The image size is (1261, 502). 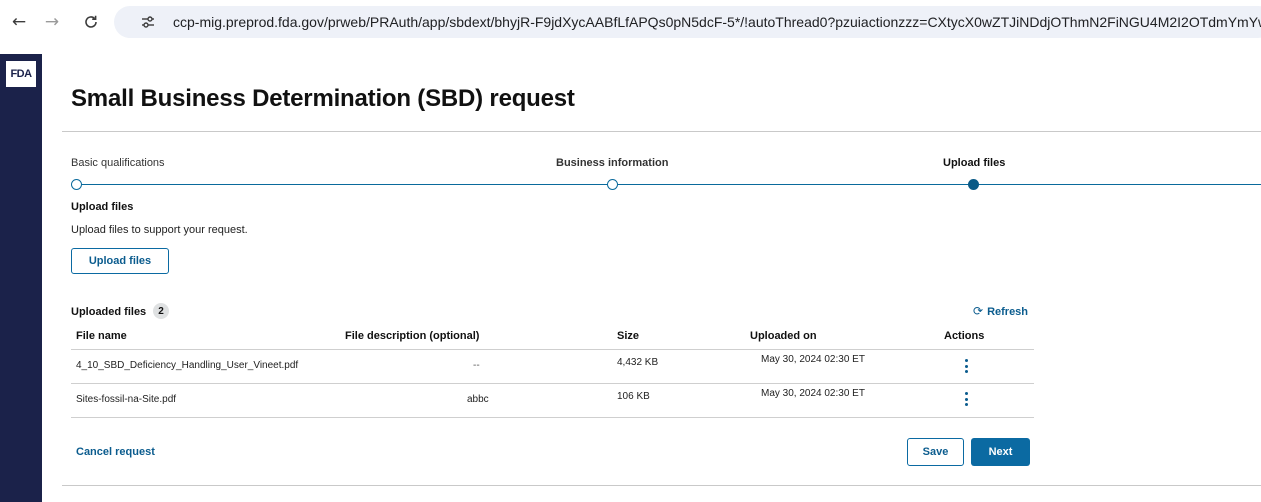 What do you see at coordinates (412, 336) in the screenshot?
I see `column-header-file-description: File description (optional)` at bounding box center [412, 336].